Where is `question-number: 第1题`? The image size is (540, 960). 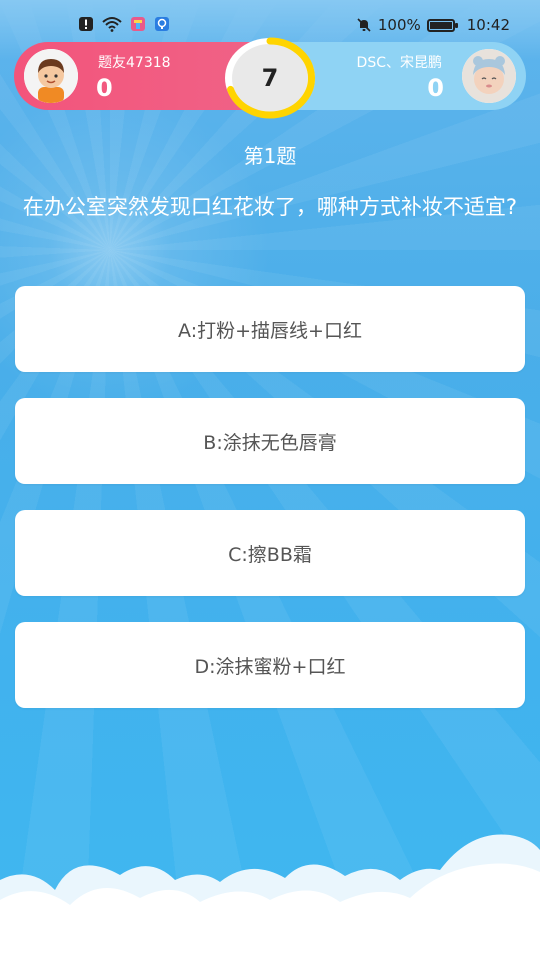 question-number: 第1题 is located at coordinates (270, 156).